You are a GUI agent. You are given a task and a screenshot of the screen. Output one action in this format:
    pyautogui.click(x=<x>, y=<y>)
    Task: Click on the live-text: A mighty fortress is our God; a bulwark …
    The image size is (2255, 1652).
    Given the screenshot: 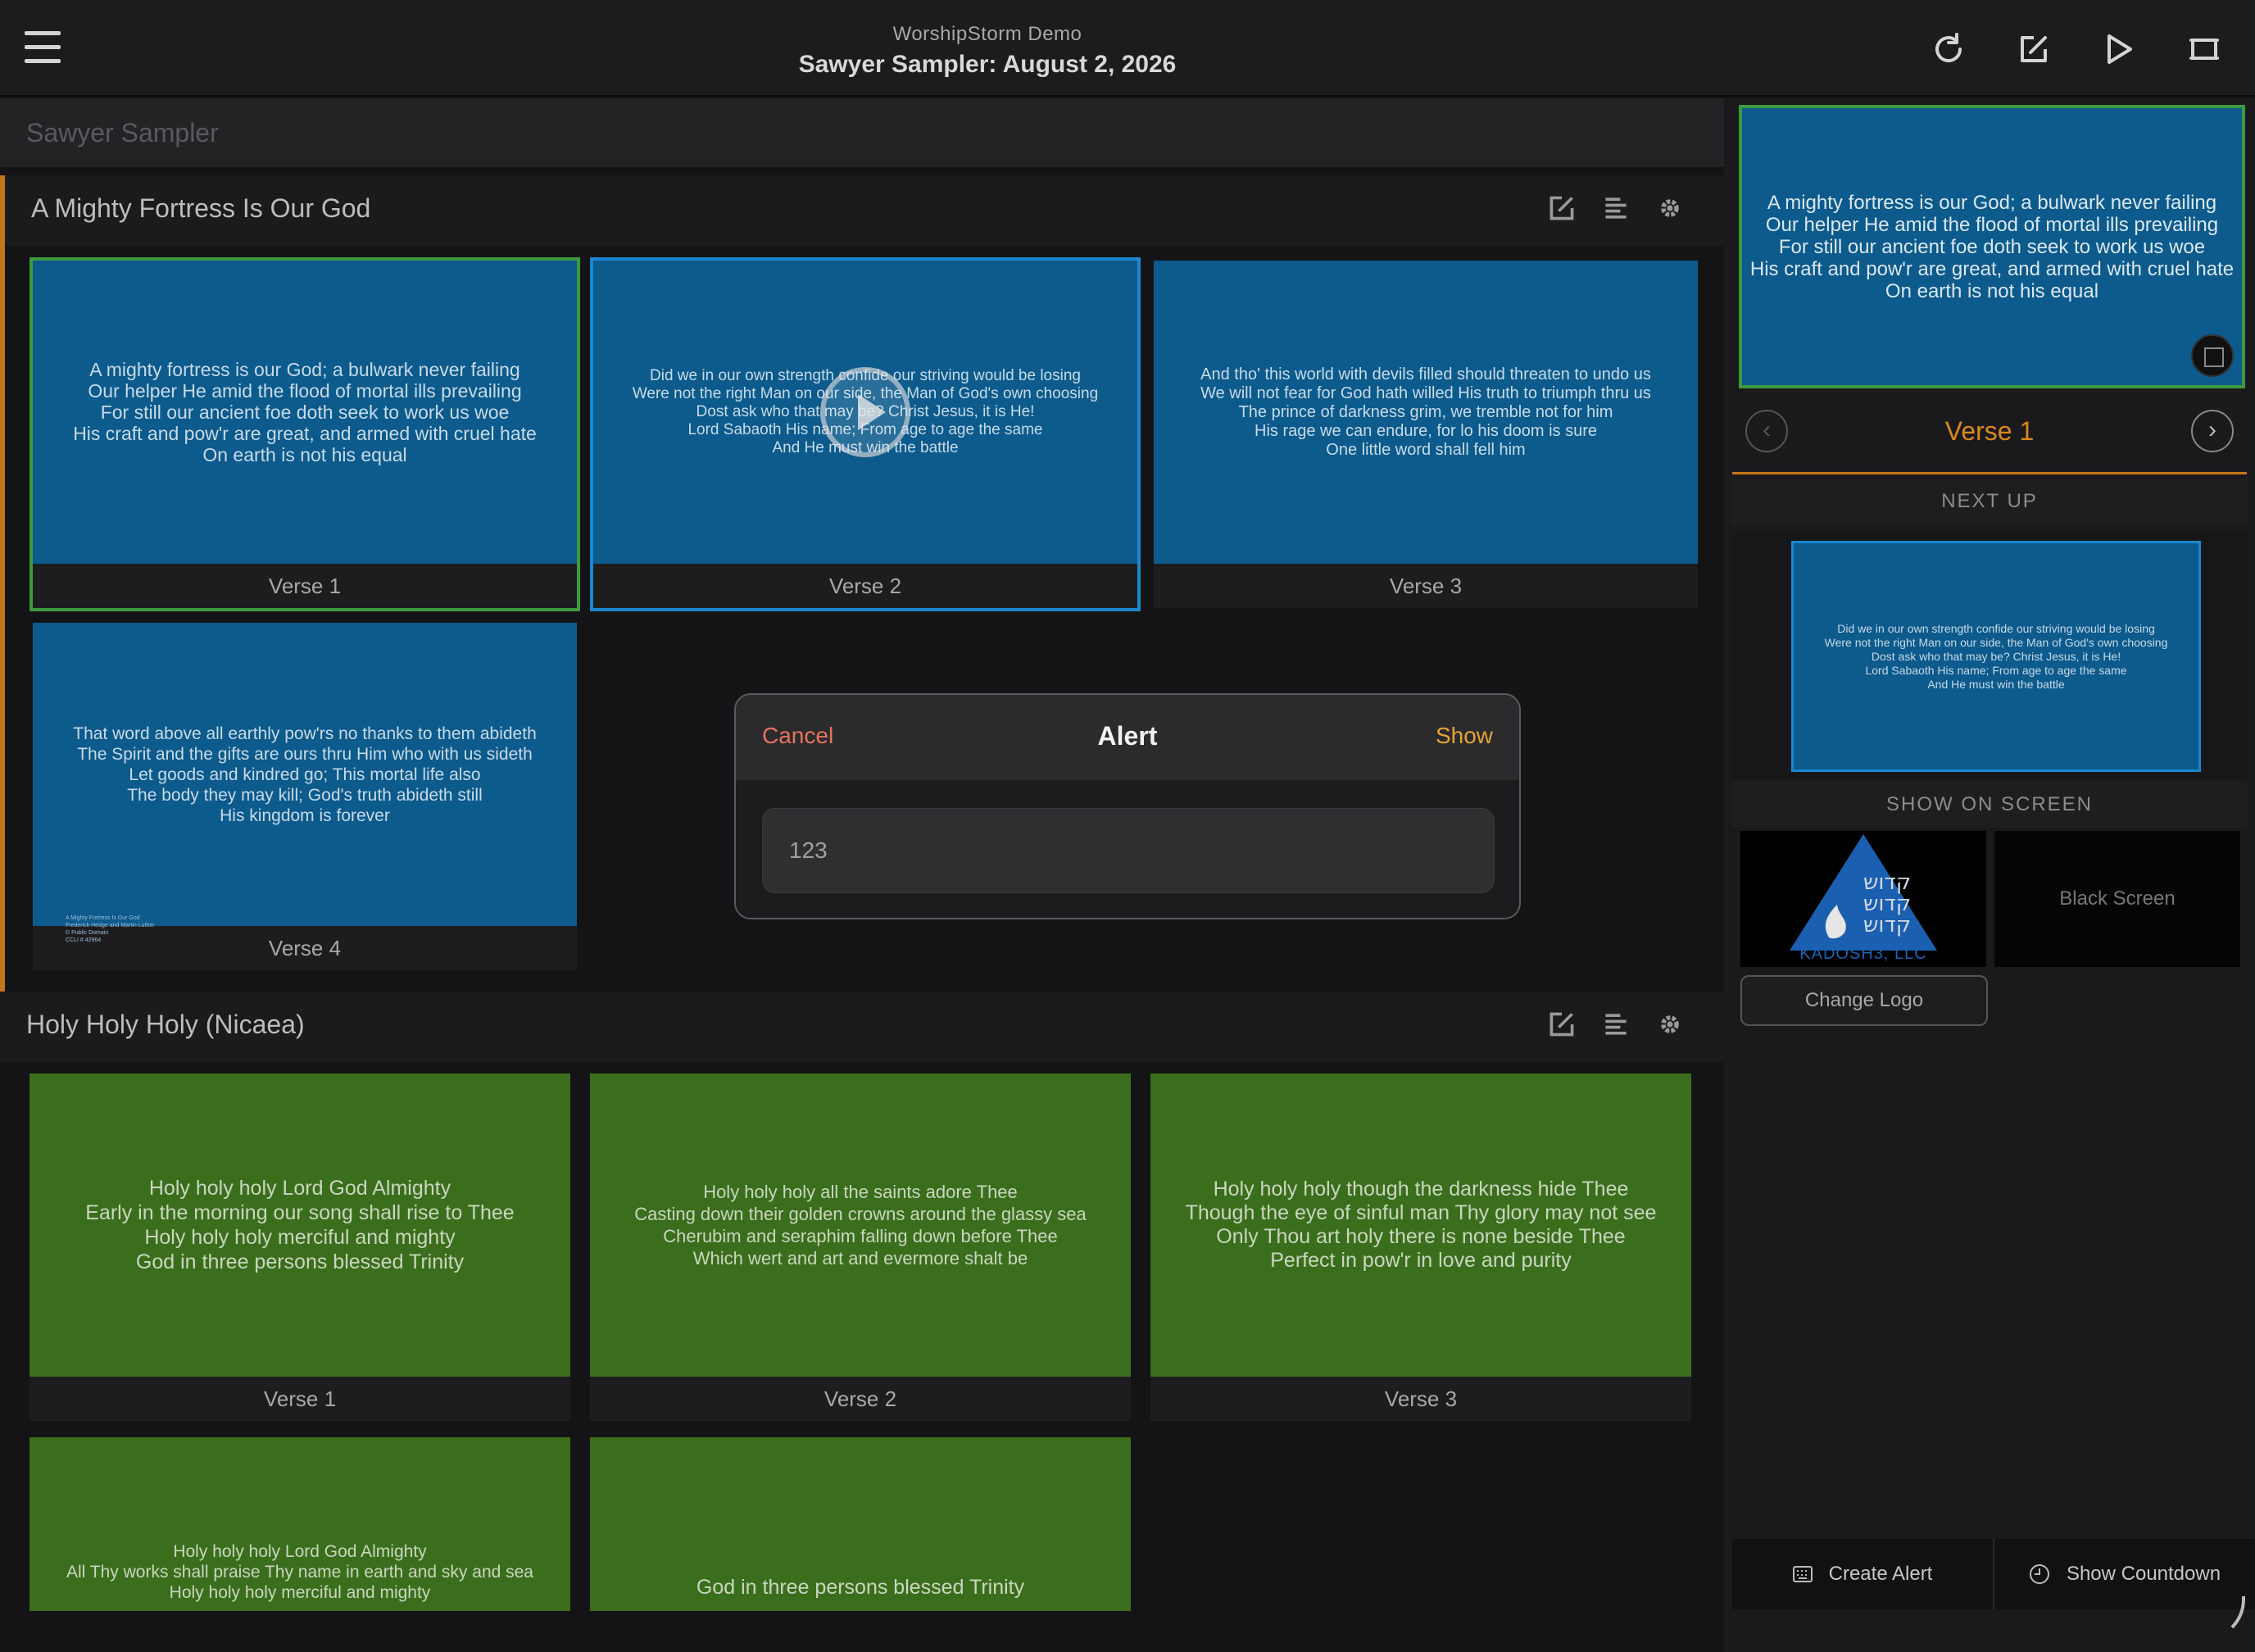 What is the action you would take?
    pyautogui.click(x=1992, y=247)
    